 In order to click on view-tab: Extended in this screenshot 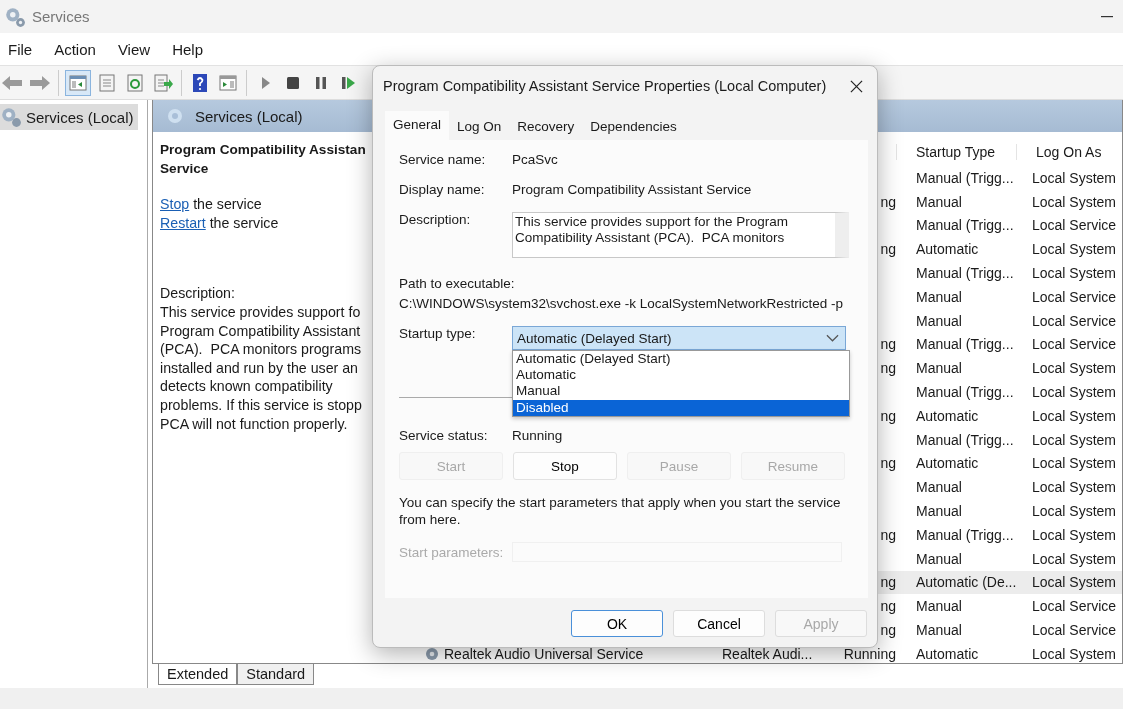, I will do `click(198, 674)`.